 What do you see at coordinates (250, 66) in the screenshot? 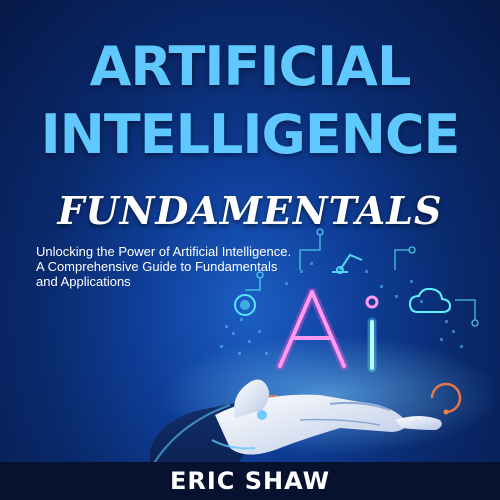
I see `title-line-1: ARTIFICIAL` at bounding box center [250, 66].